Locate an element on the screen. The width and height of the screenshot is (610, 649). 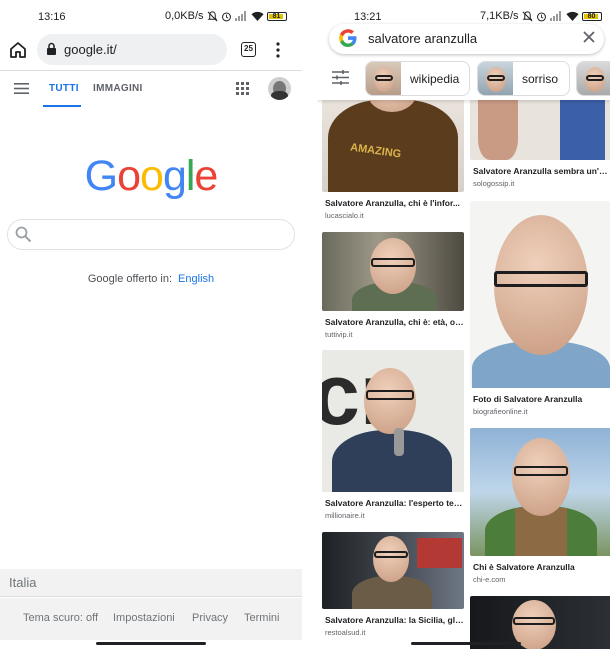
result-title: Chi è Salvatore Aranzulla is located at coordinates (524, 567).